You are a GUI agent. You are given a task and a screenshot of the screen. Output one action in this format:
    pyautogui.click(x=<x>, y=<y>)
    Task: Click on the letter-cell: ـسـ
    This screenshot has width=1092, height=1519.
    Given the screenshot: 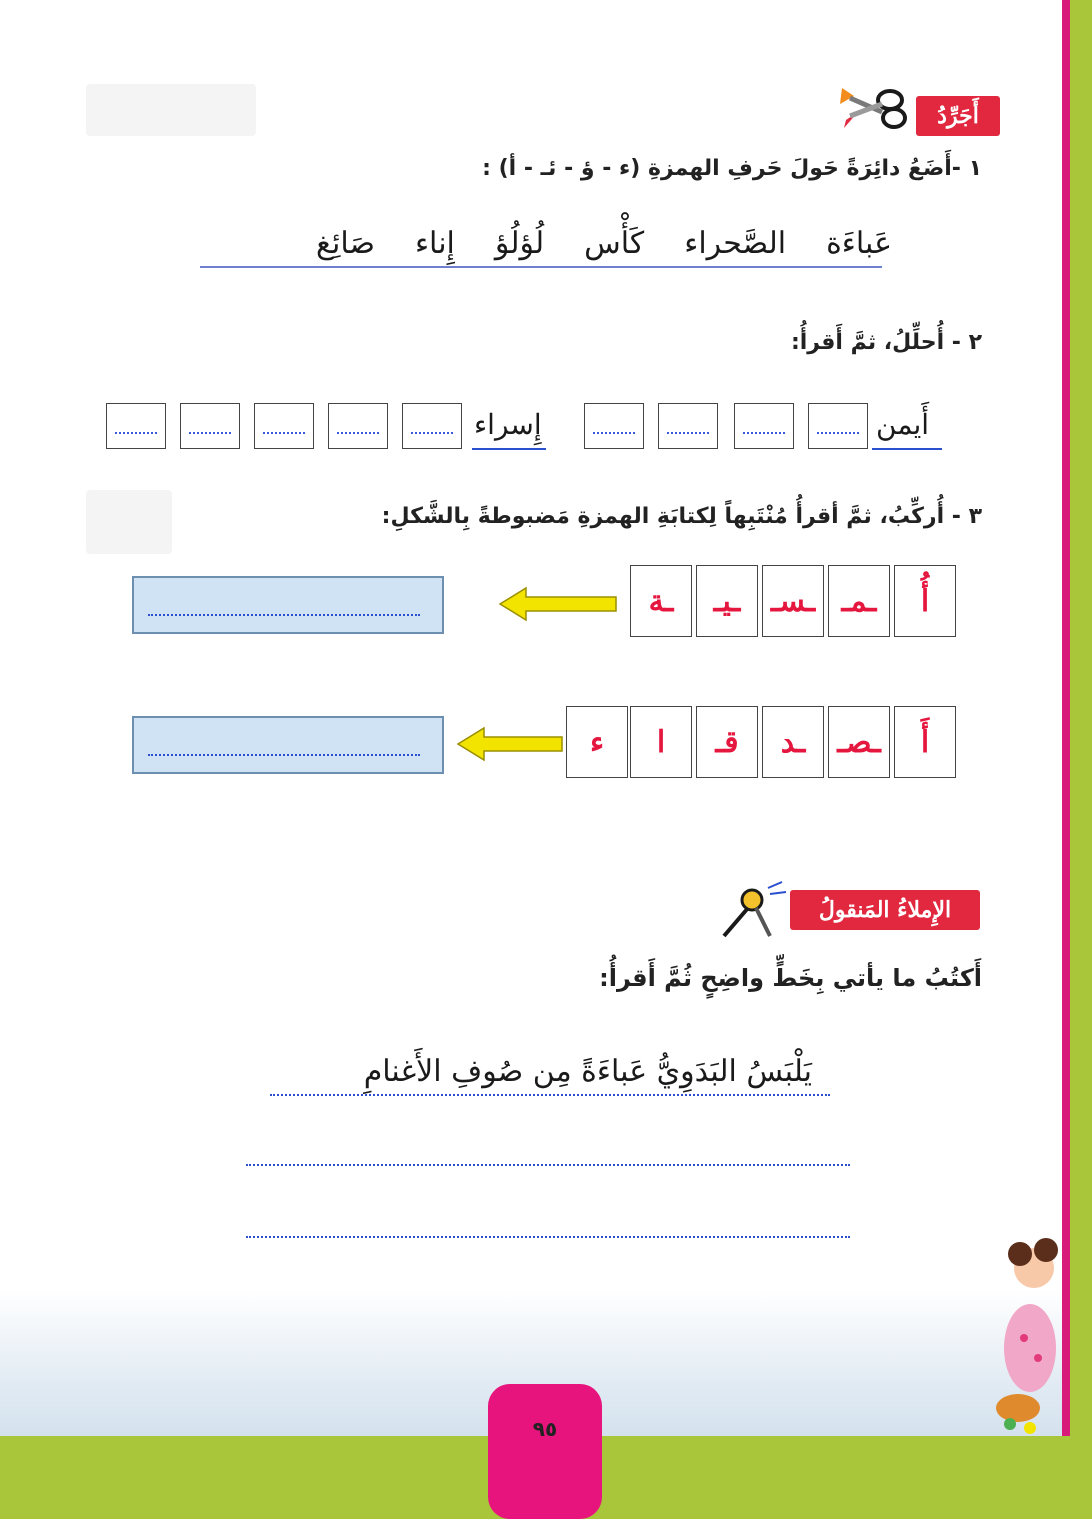 What is the action you would take?
    pyautogui.click(x=793, y=601)
    